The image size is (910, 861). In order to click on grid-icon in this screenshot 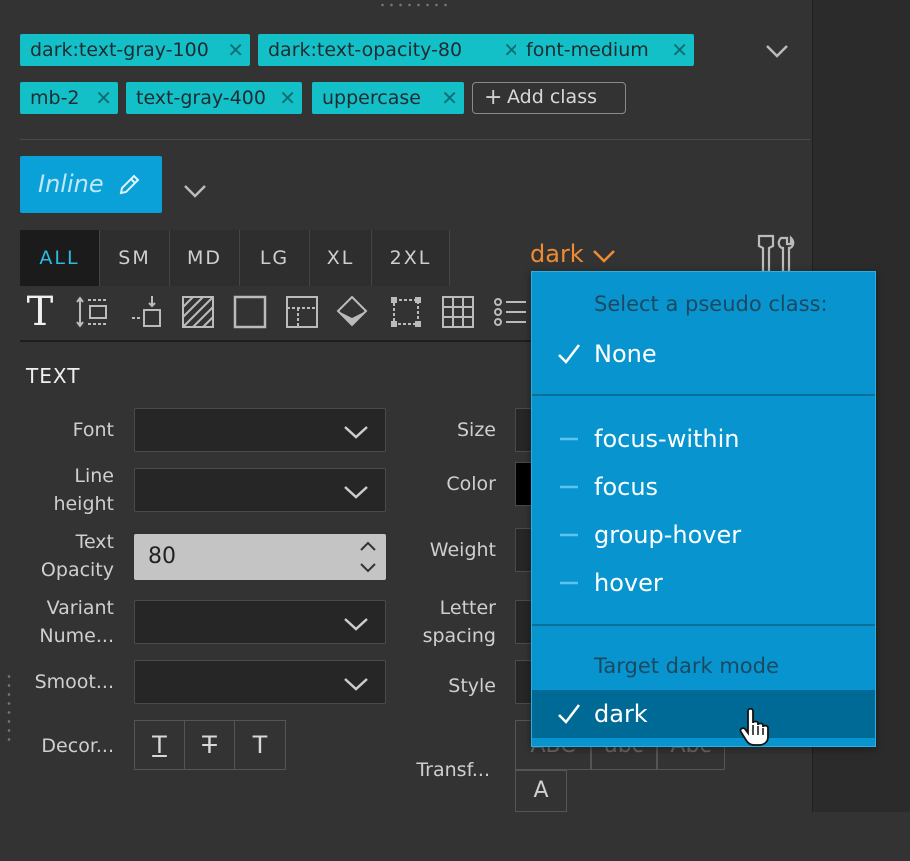, I will do `click(458, 312)`.